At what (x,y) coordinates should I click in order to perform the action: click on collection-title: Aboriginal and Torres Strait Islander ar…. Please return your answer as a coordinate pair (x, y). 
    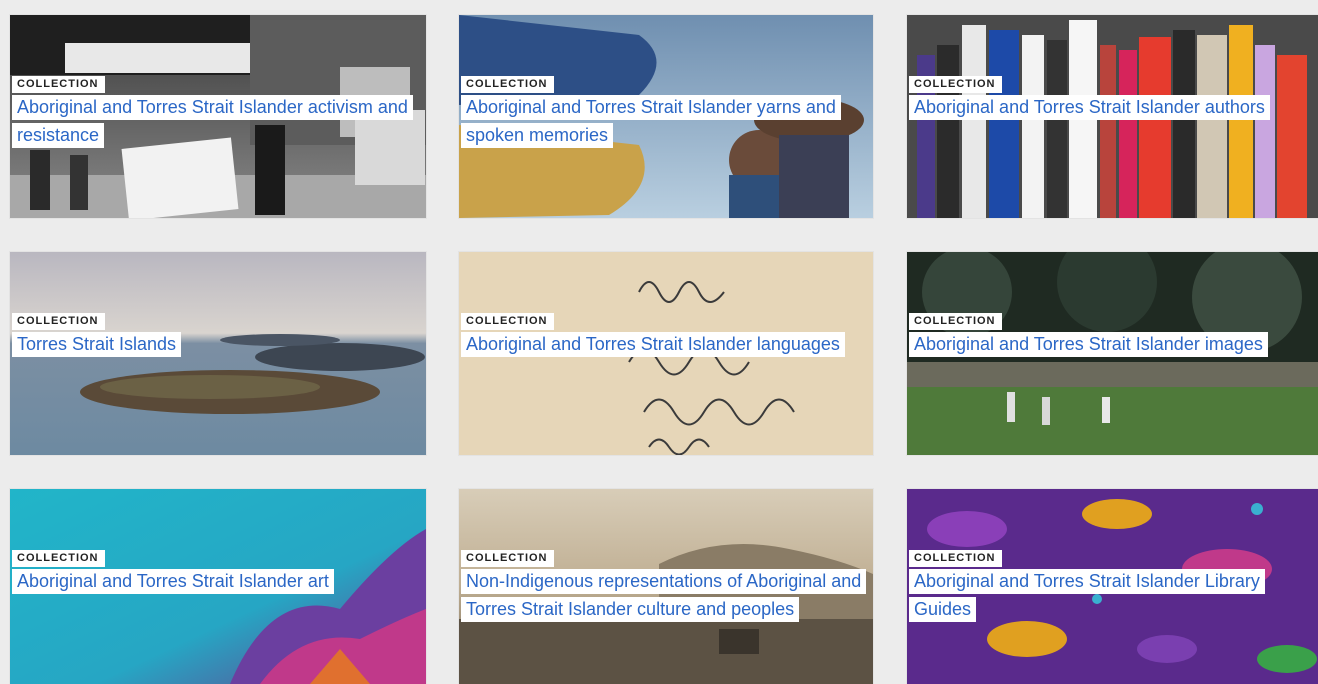
    Looking at the image, I should click on (214, 581).